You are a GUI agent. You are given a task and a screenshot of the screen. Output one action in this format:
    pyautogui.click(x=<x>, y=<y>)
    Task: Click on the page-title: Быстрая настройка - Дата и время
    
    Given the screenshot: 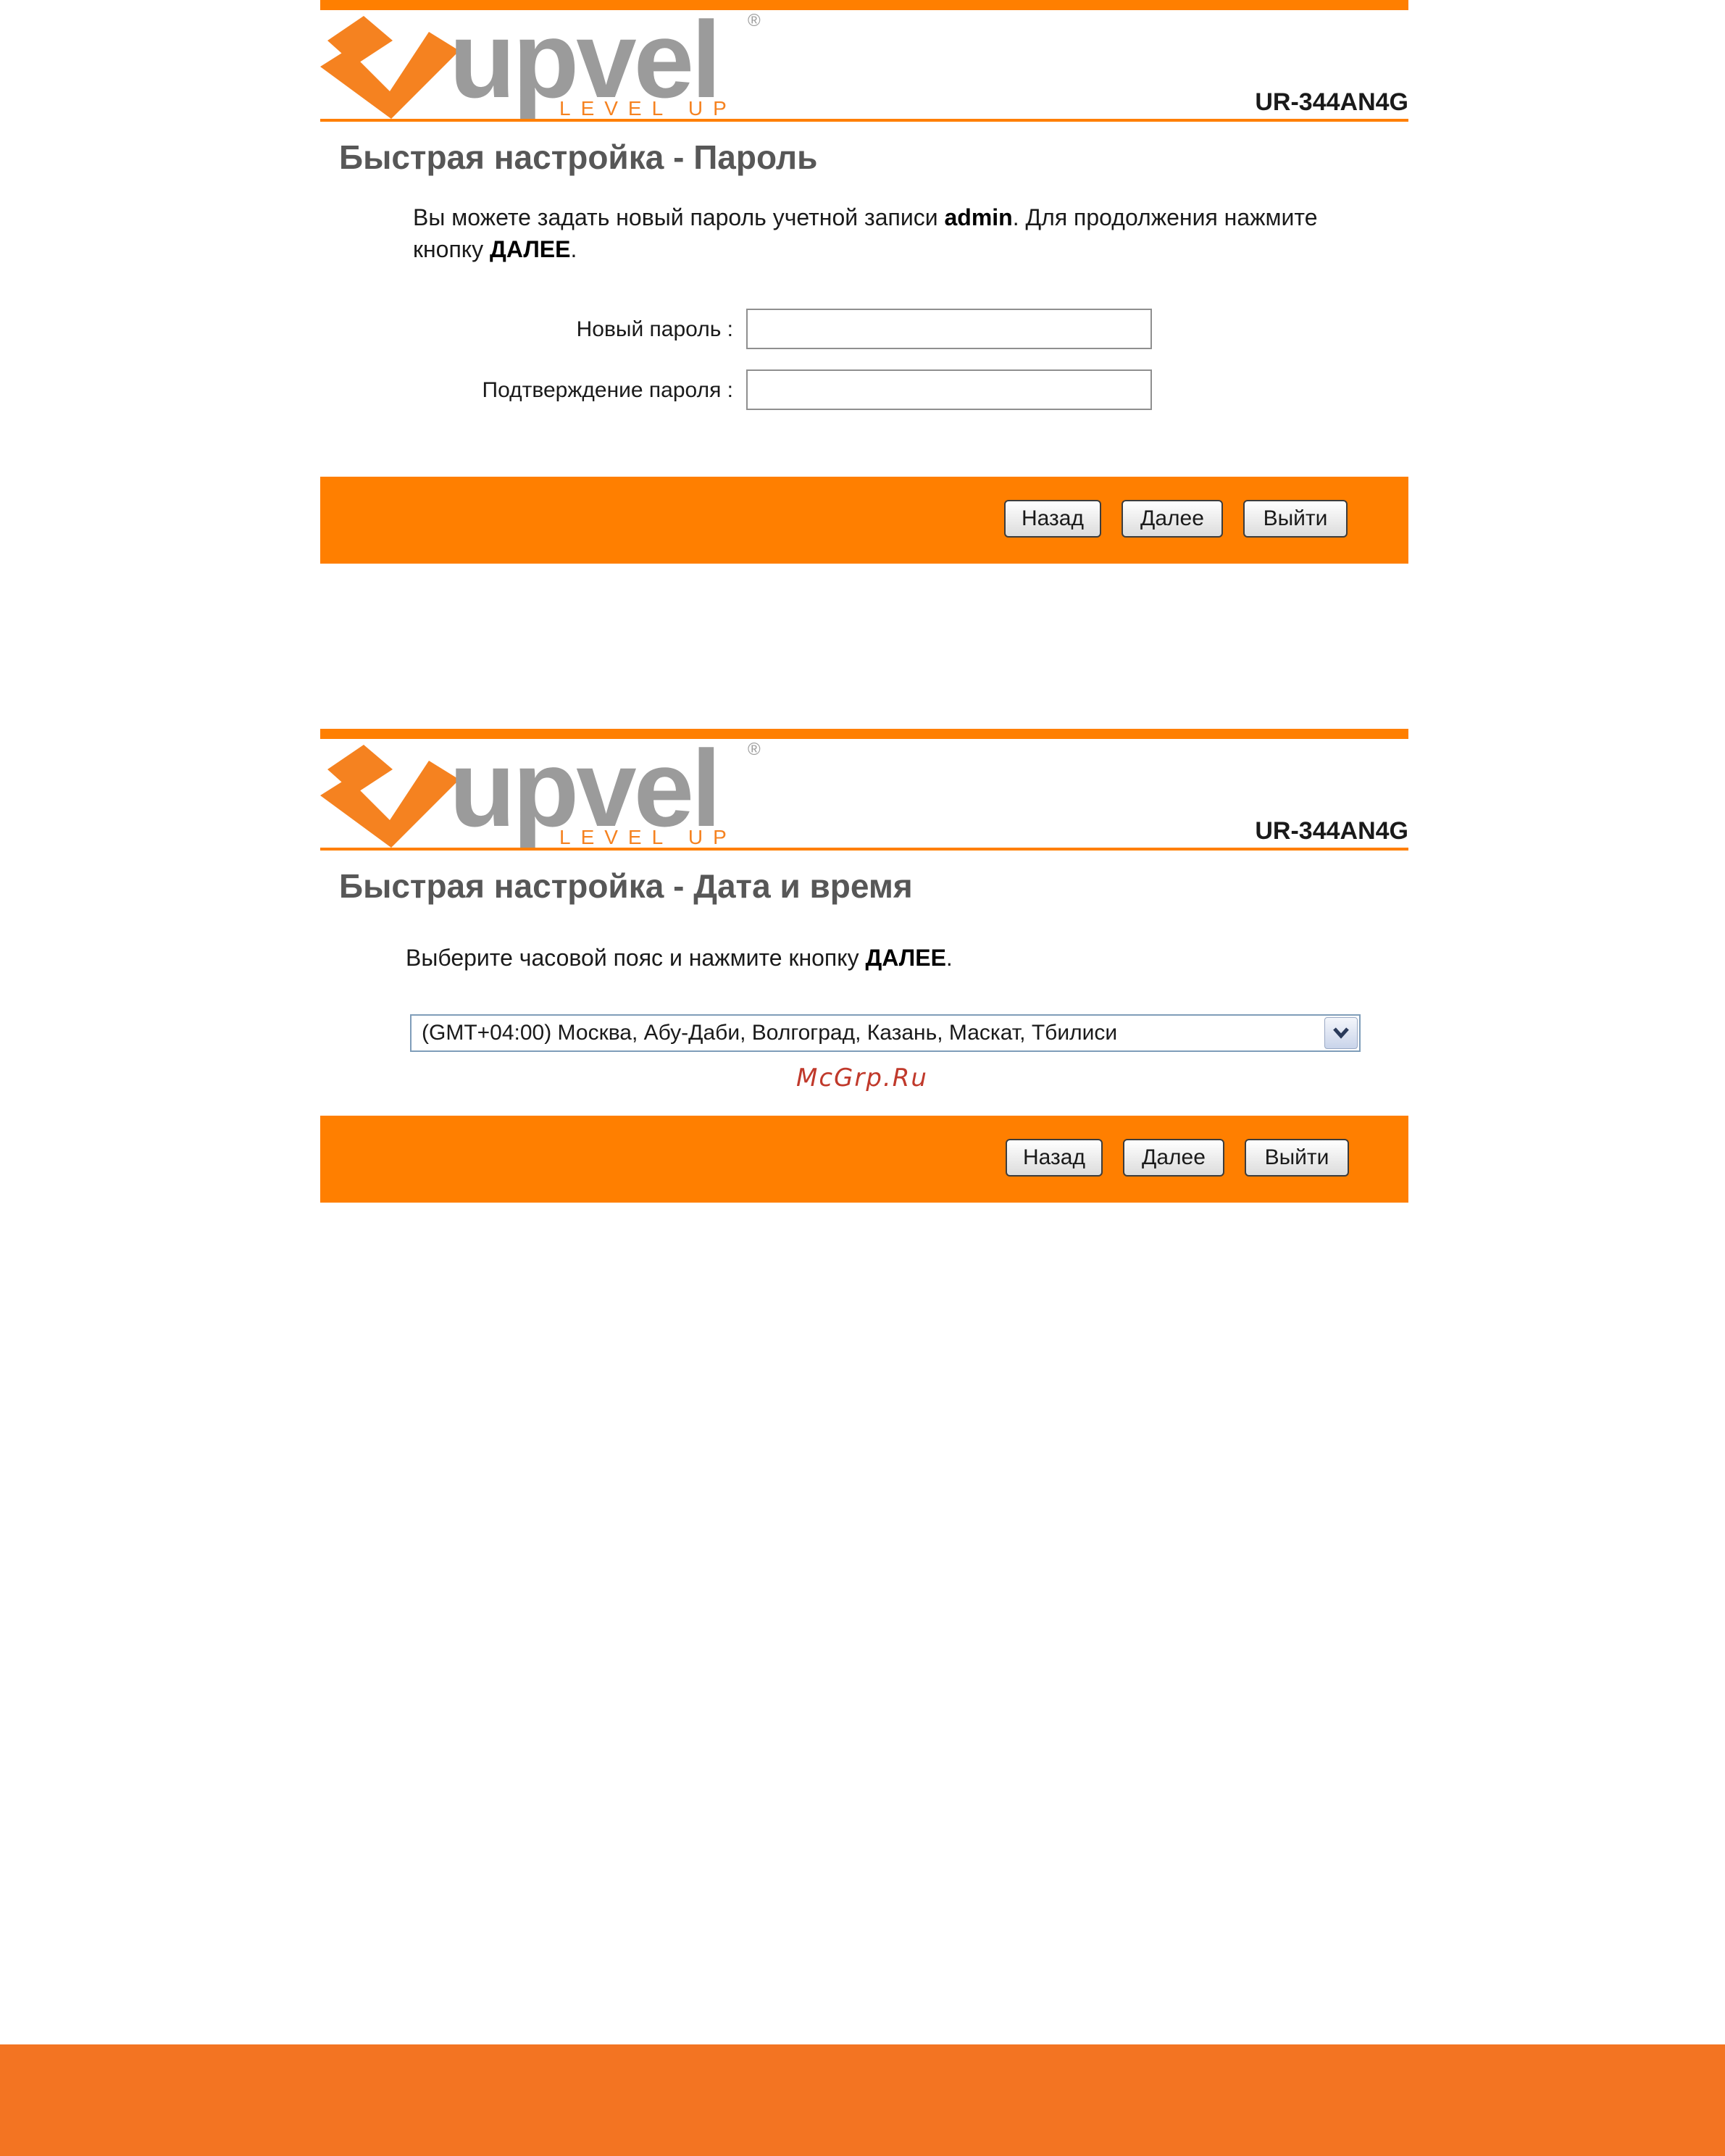 What is the action you would take?
    pyautogui.click(x=626, y=886)
    